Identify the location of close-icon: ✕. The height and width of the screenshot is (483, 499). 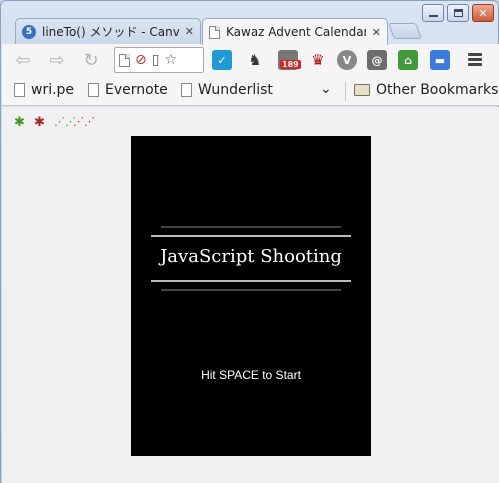
(483, 13).